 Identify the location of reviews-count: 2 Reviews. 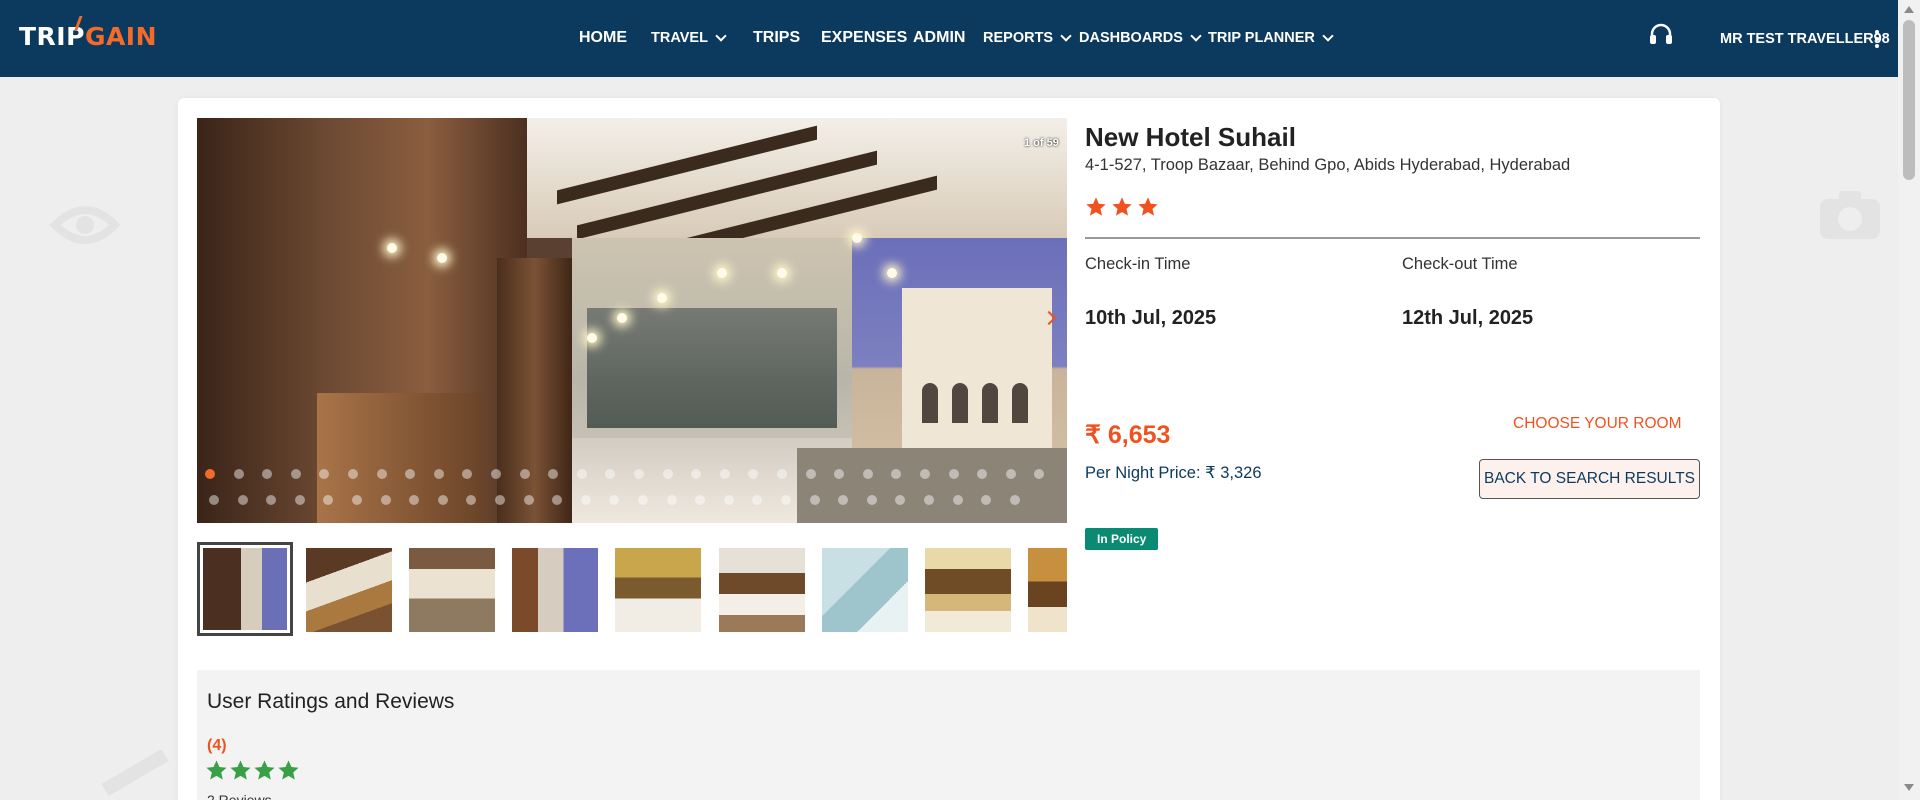
(239, 796).